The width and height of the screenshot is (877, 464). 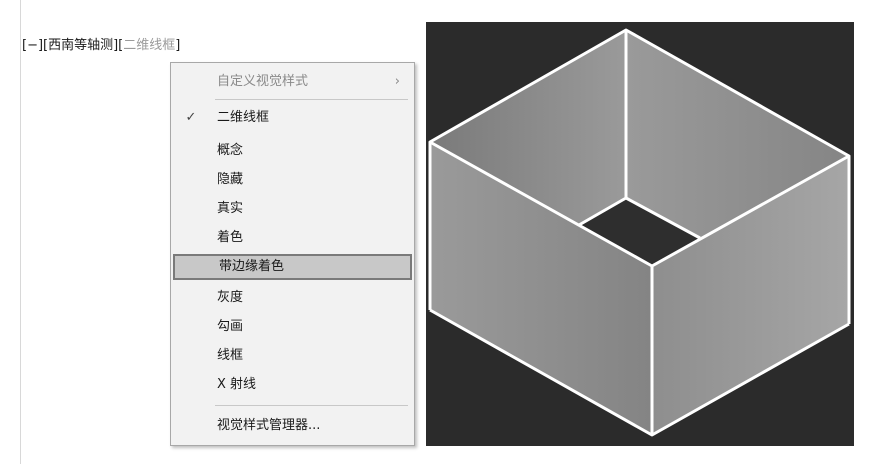 I want to click on visual-style-label: 二维线框, so click(x=149, y=45).